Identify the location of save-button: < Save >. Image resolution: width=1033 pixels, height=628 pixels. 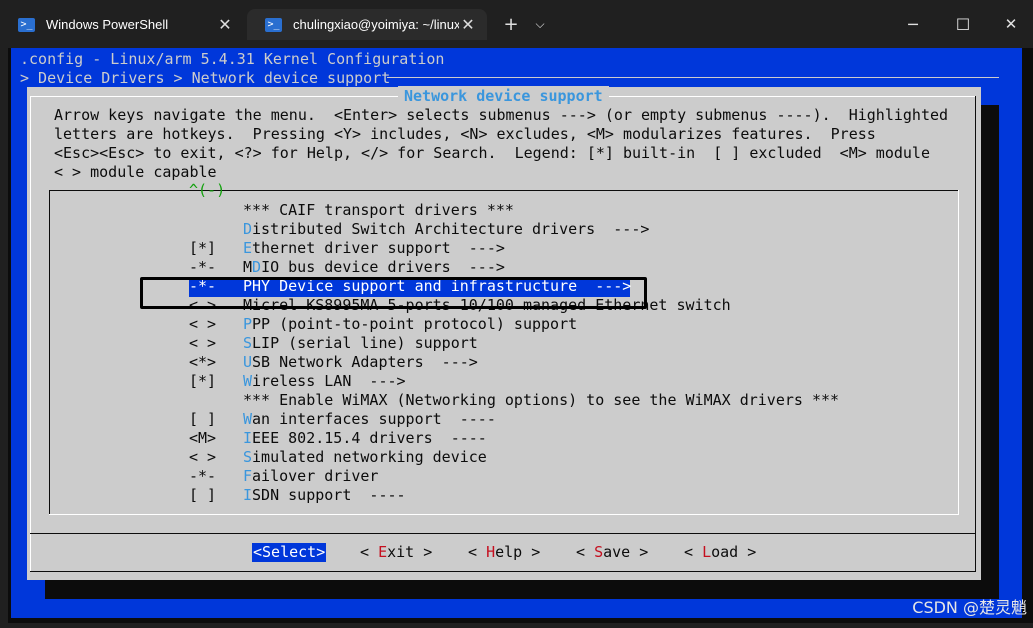
(612, 552).